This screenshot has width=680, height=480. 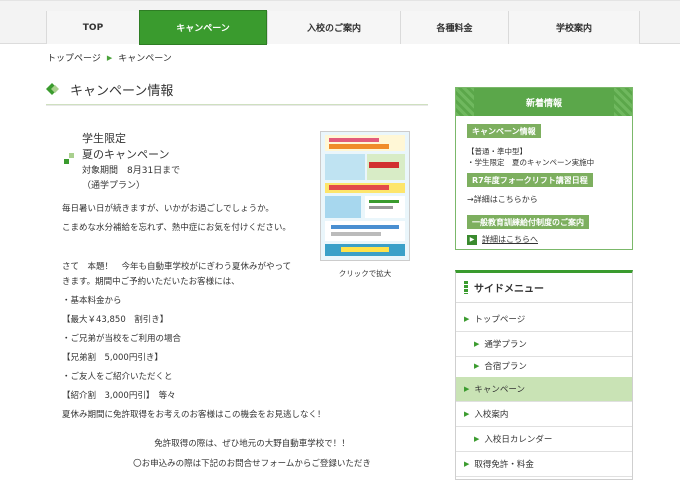 I want to click on side-menu-item-calendar: ▶ 入校日カレンダー, so click(x=544, y=439).